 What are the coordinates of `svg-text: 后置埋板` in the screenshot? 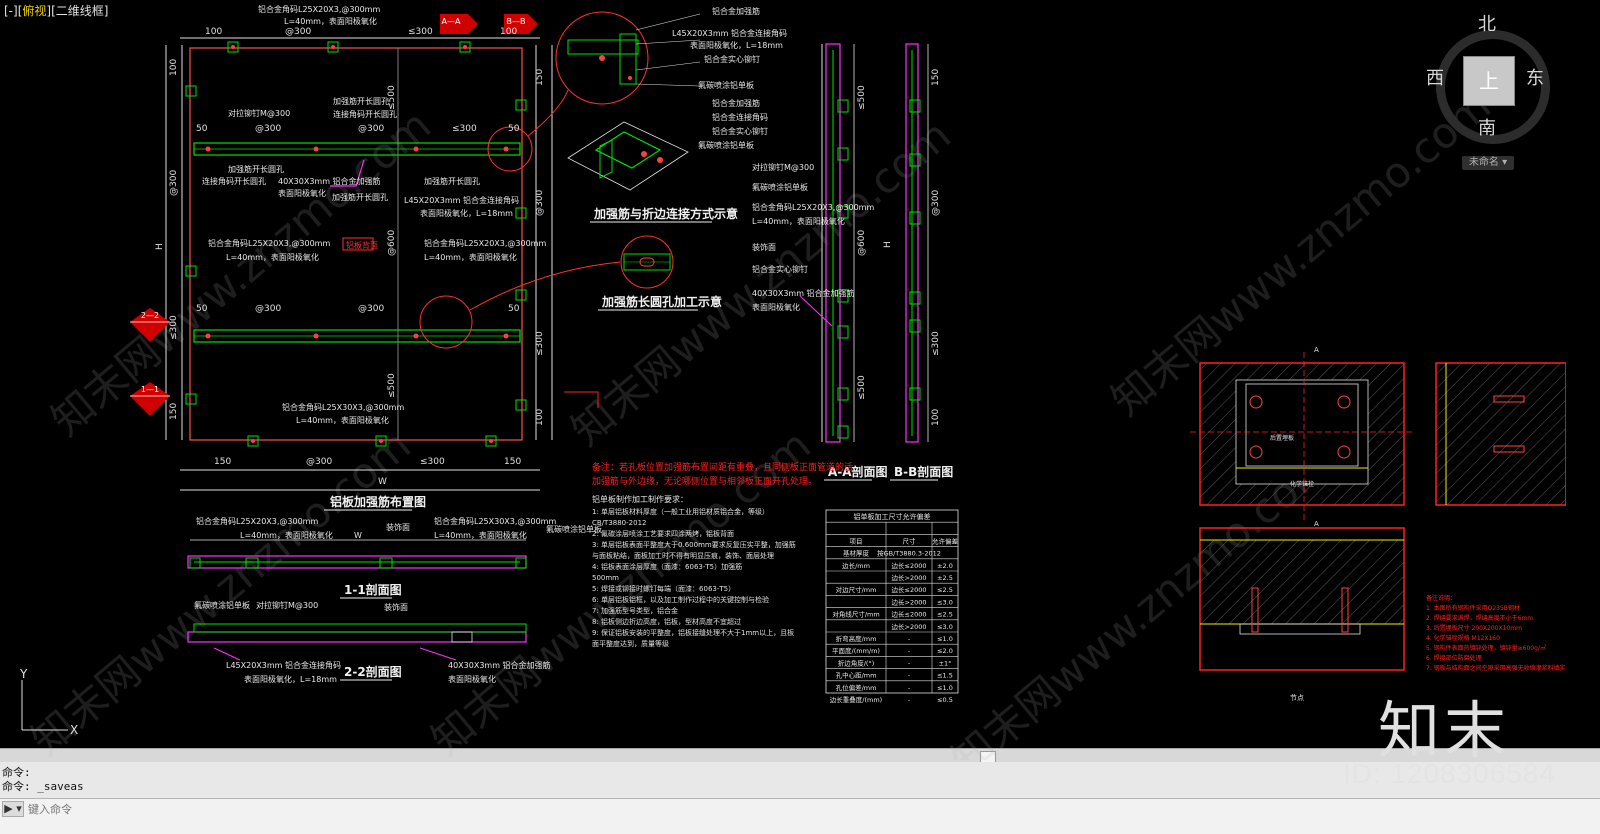 It's located at (1282, 438).